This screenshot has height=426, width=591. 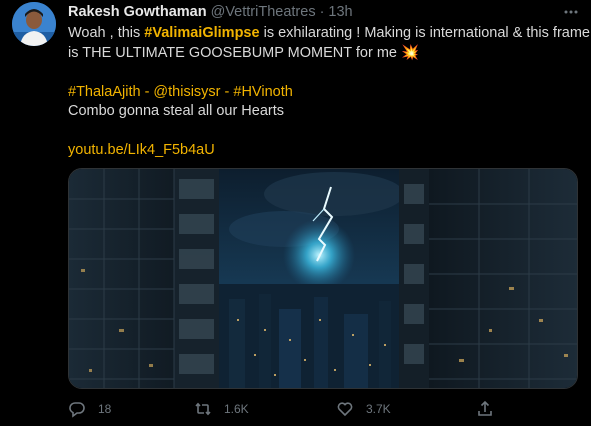 I want to click on avatar, so click(x=34, y=24).